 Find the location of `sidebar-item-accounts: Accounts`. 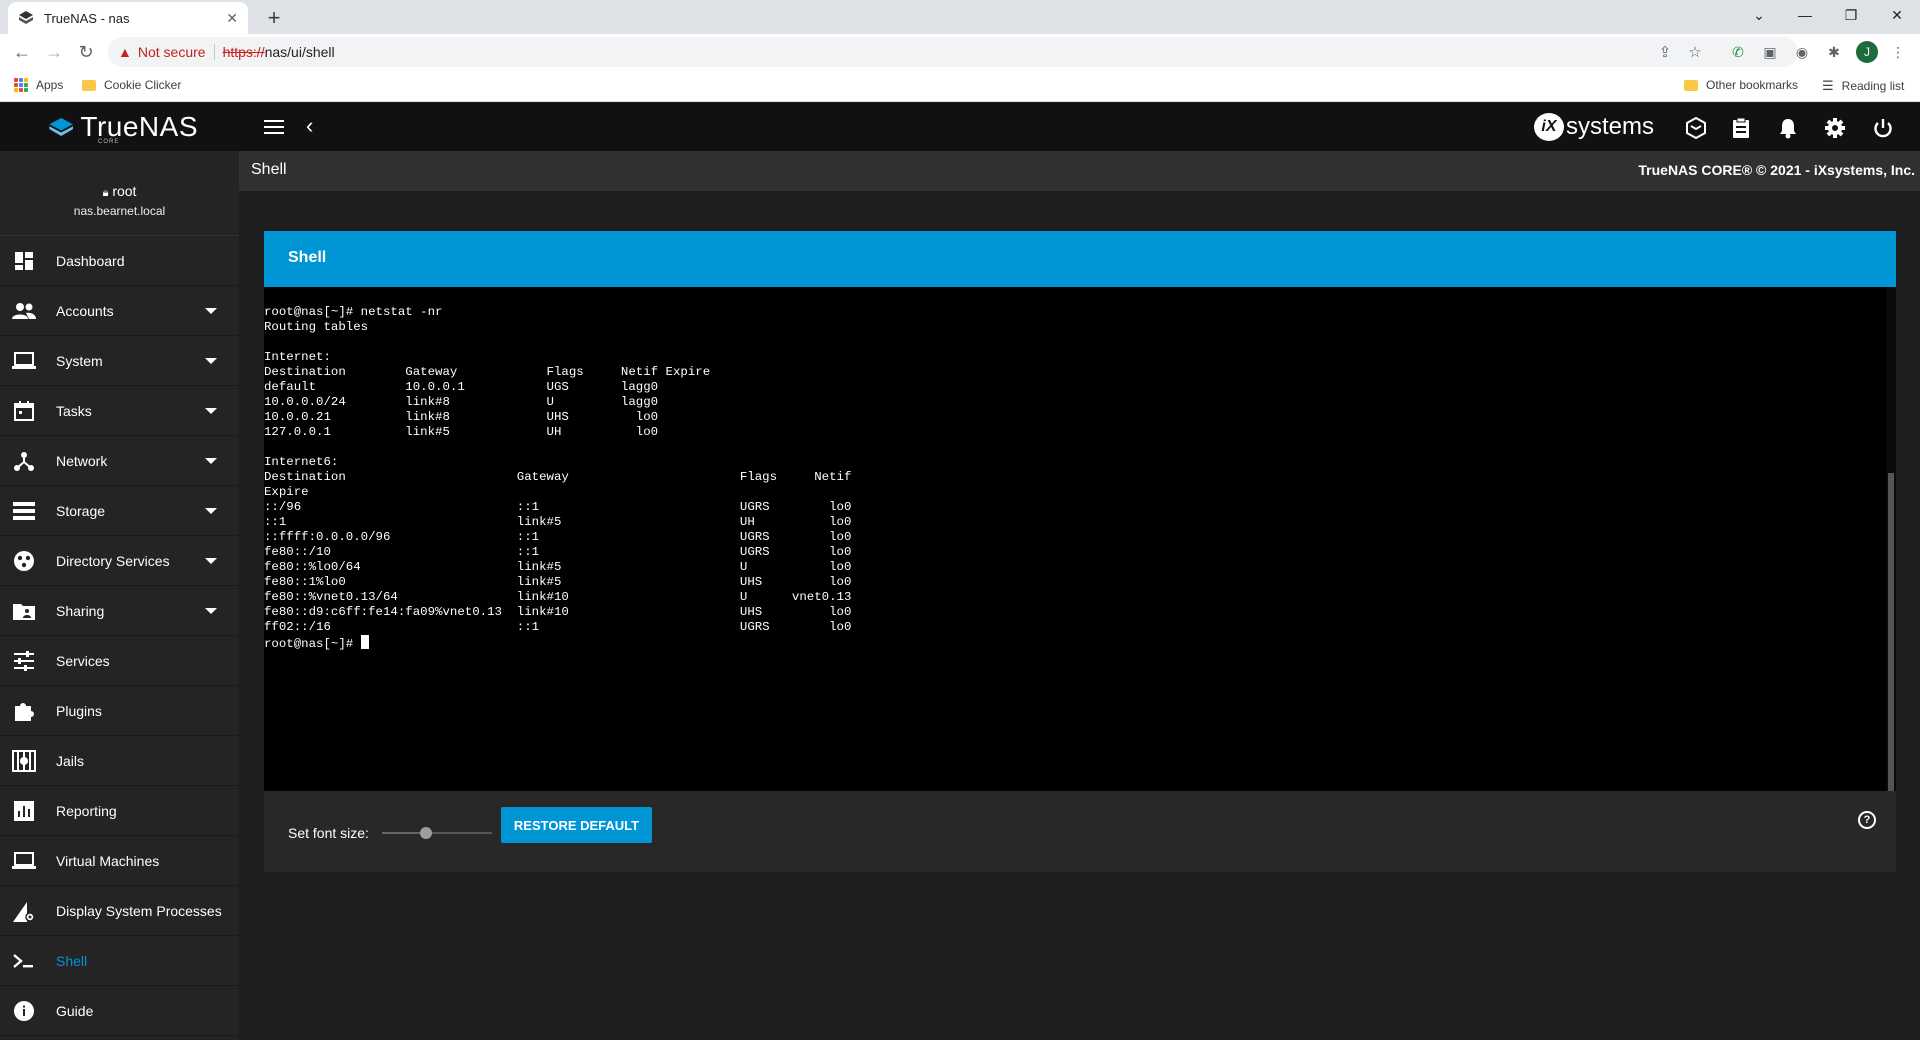

sidebar-item-accounts: Accounts is located at coordinates (119, 311).